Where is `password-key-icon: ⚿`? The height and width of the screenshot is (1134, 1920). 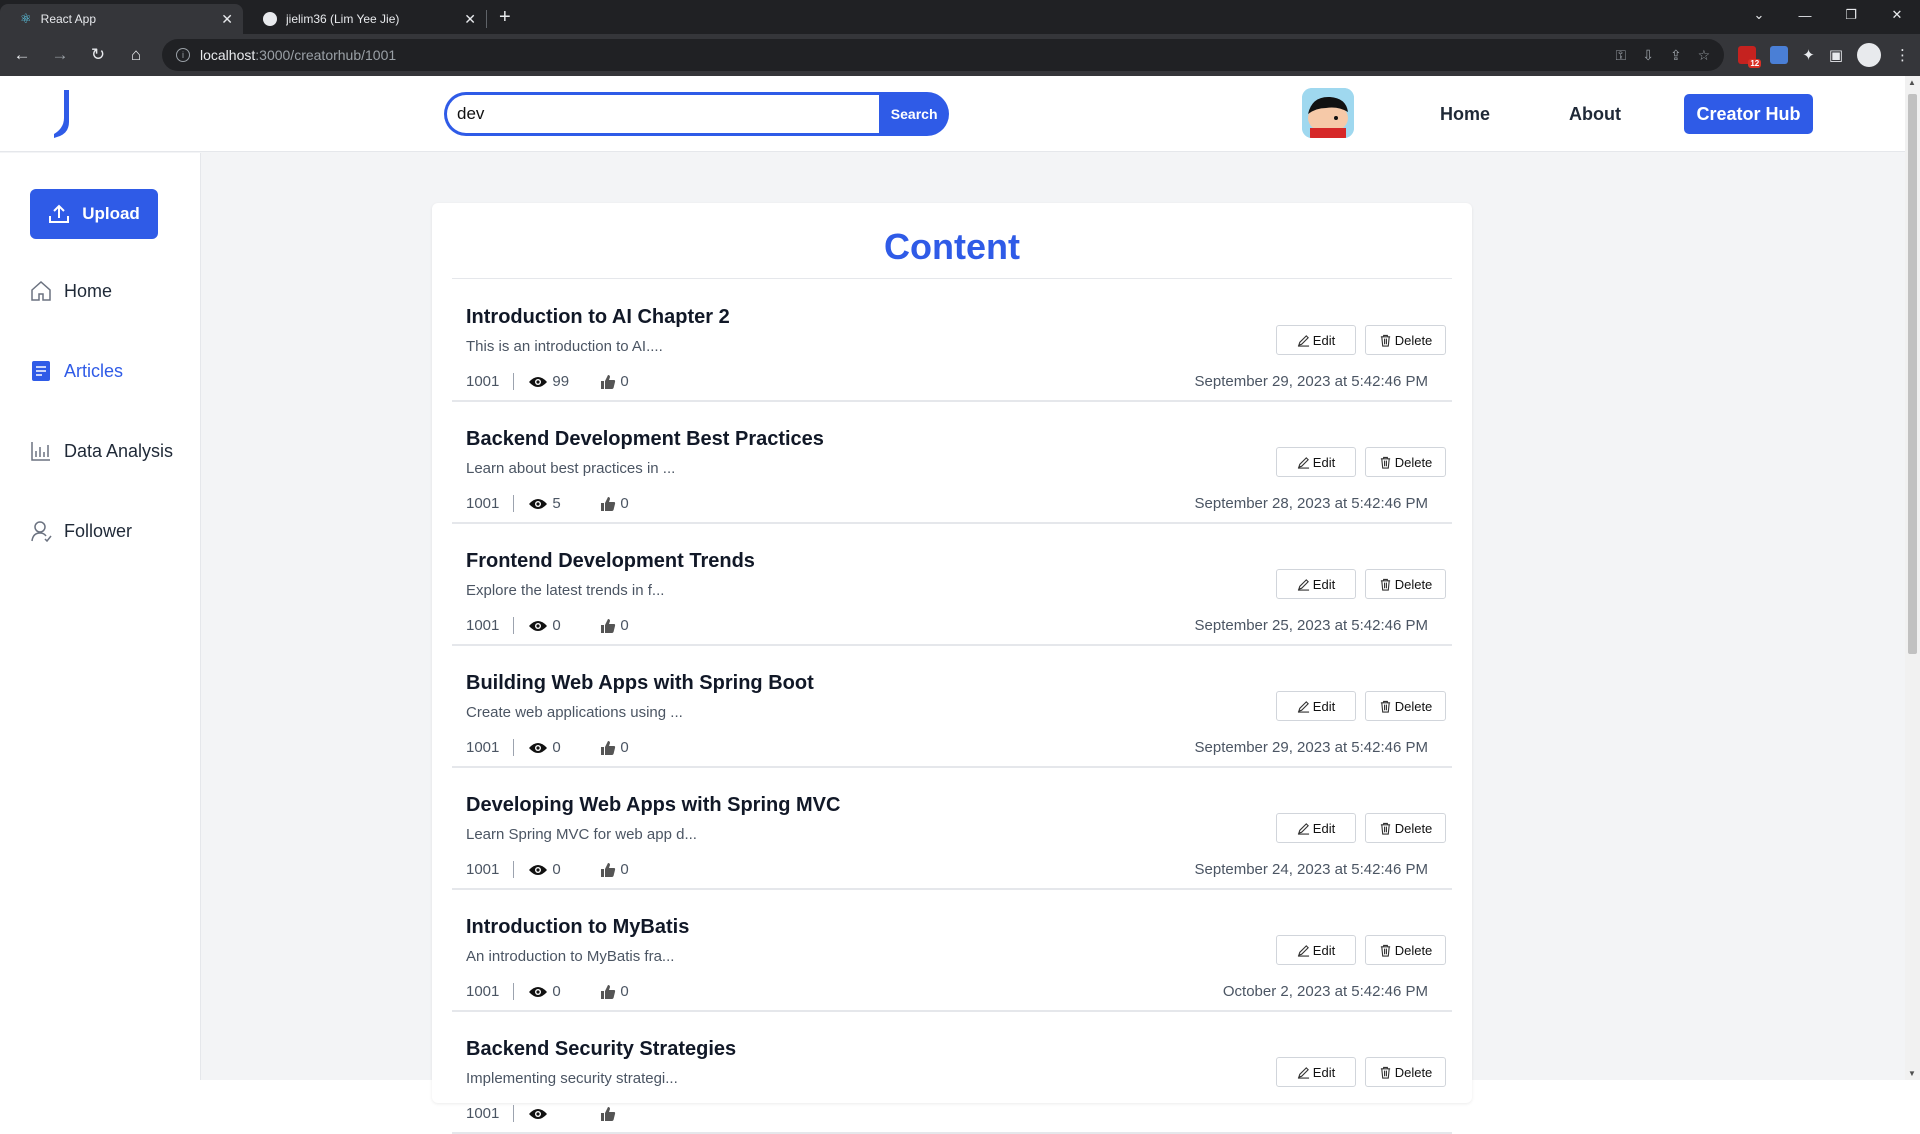 password-key-icon: ⚿ is located at coordinates (1621, 55).